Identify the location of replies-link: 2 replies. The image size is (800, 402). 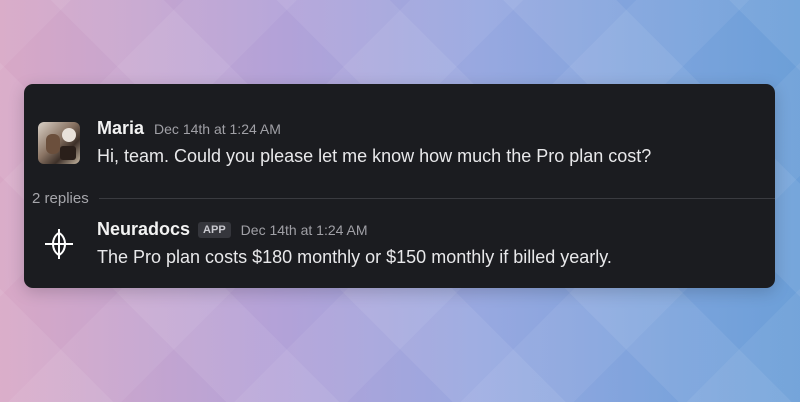
(65, 198).